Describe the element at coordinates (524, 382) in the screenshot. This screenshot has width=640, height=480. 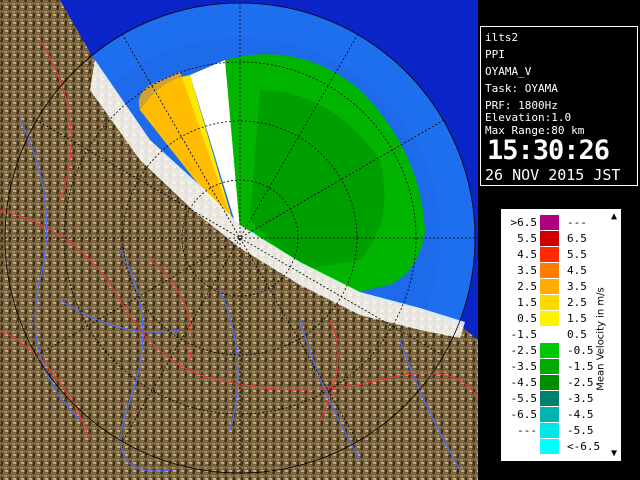
I see `legend-low-value: -4.5` at that location.